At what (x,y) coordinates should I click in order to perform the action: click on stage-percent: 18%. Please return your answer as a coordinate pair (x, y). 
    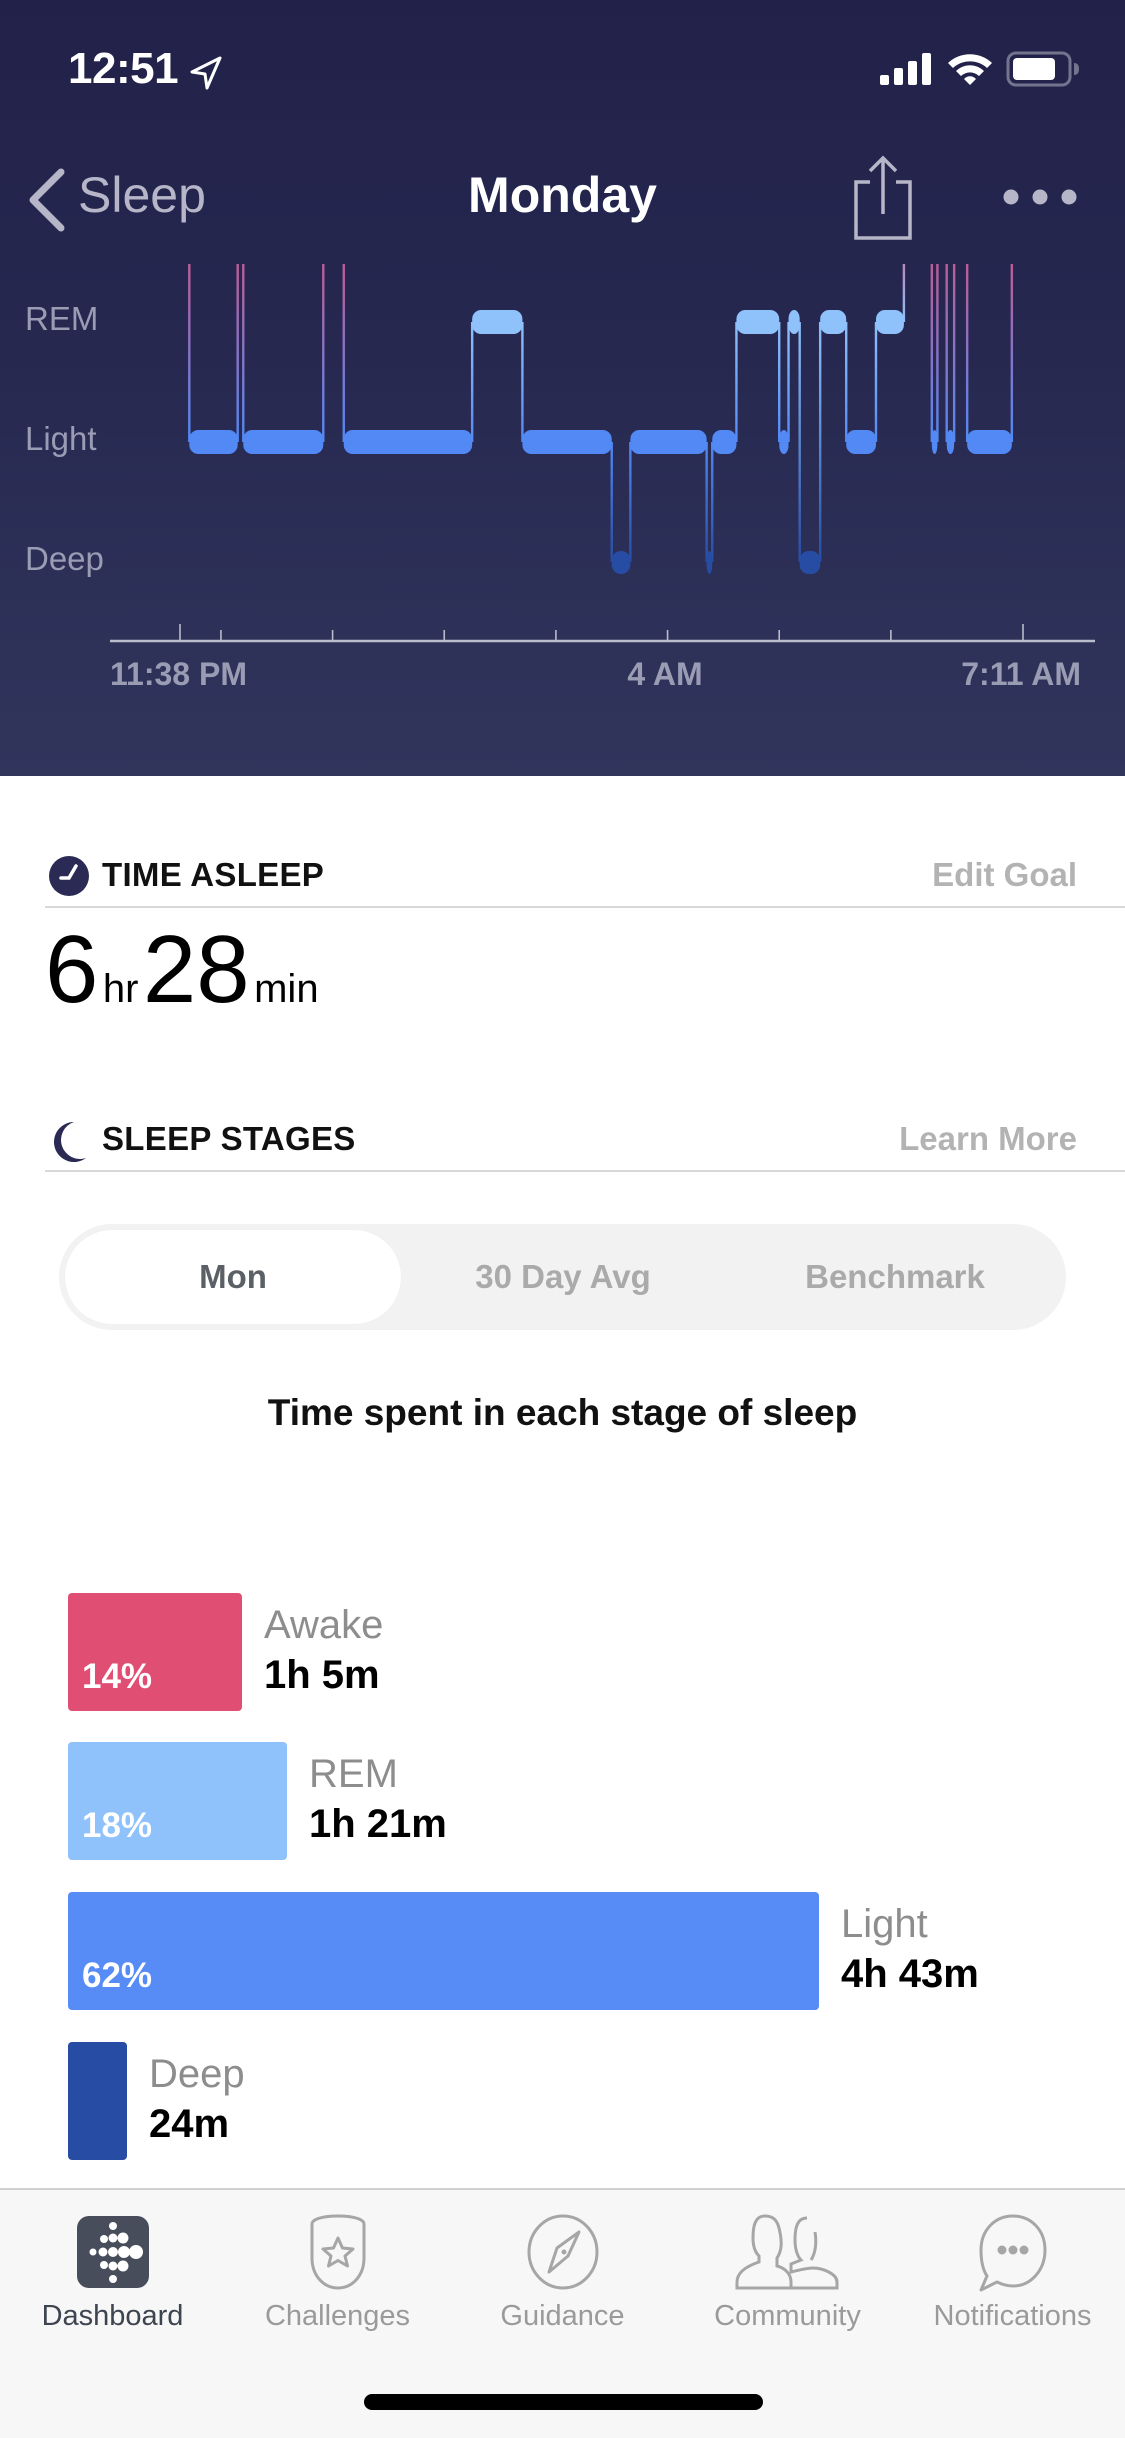
    Looking at the image, I should click on (117, 1825).